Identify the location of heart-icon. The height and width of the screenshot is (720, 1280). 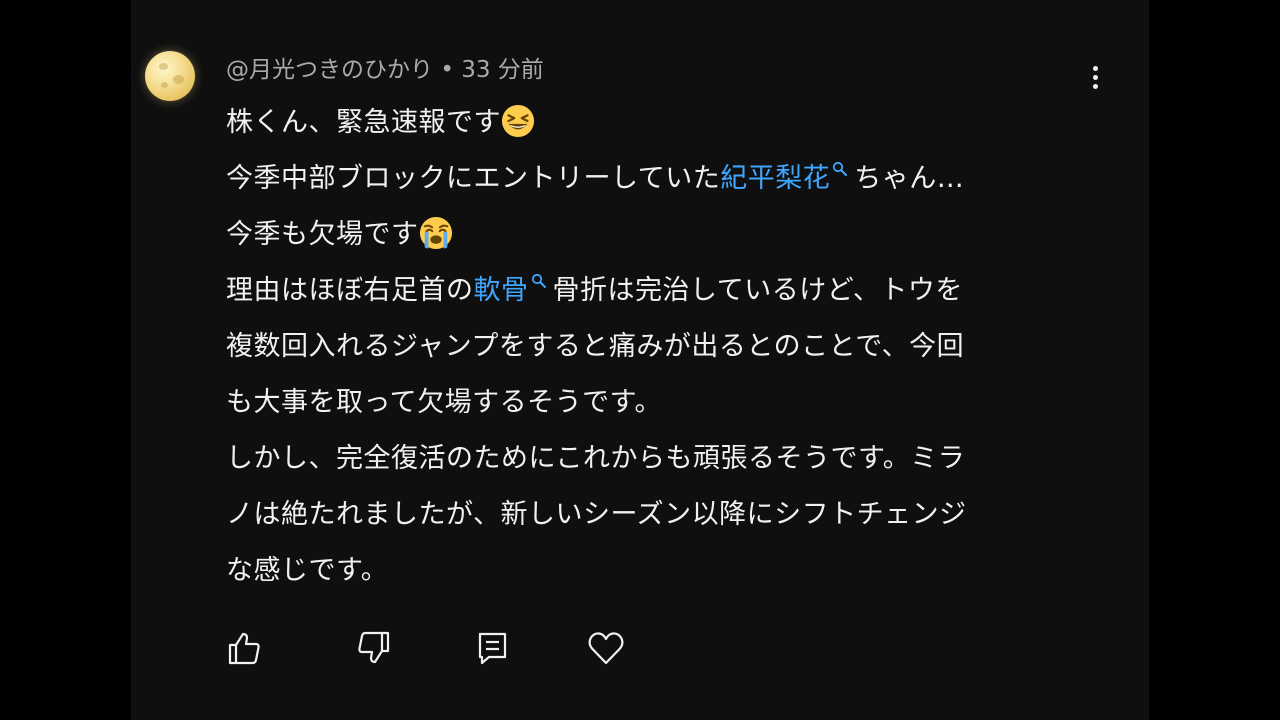
(606, 648).